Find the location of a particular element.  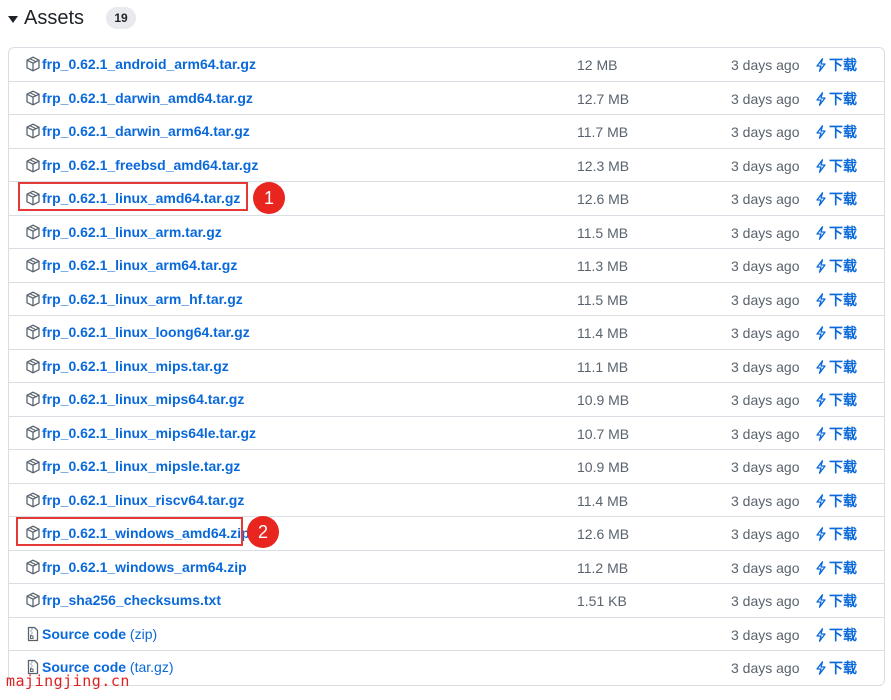

asset-link: frp_0.62.1_linux_riscv64.tar.gz is located at coordinates (143, 500).